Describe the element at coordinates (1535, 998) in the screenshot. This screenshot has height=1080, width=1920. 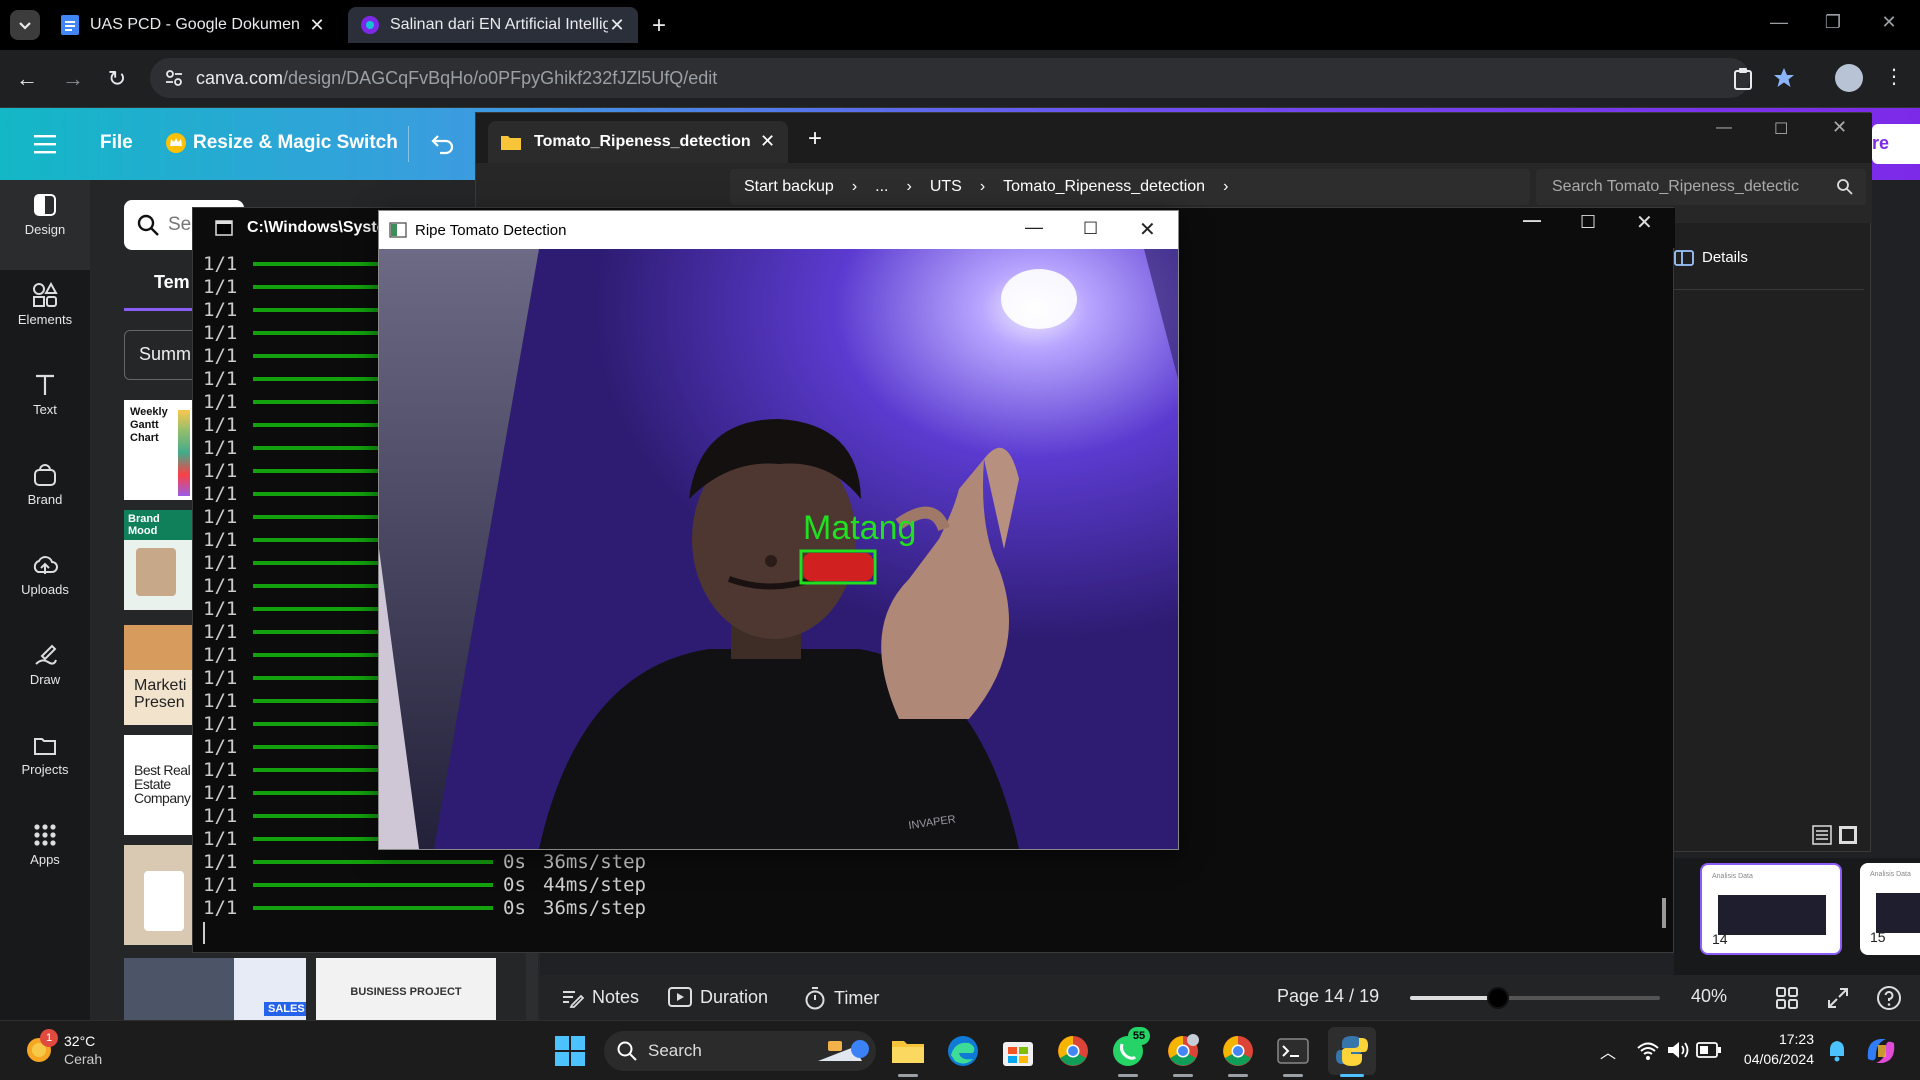
I see `zoom-slider` at that location.